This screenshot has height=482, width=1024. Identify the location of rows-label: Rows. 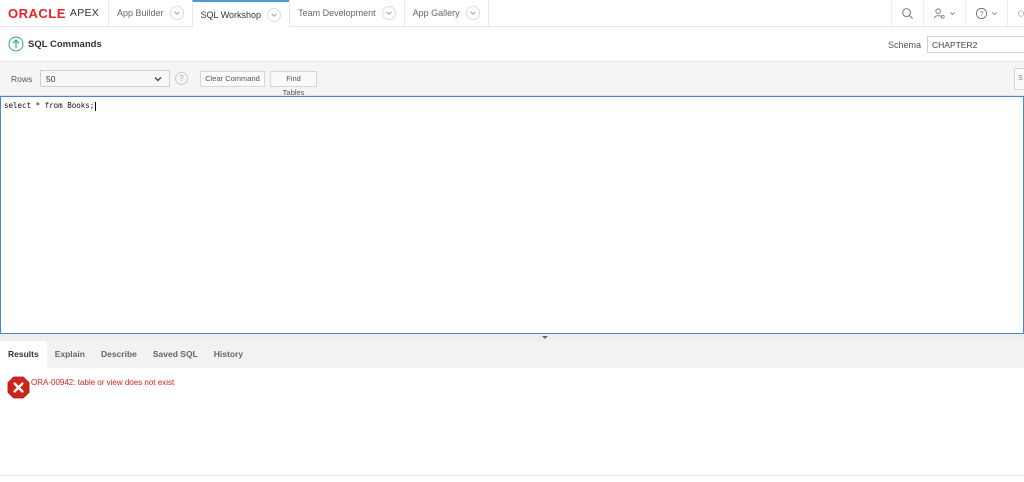
(22, 79).